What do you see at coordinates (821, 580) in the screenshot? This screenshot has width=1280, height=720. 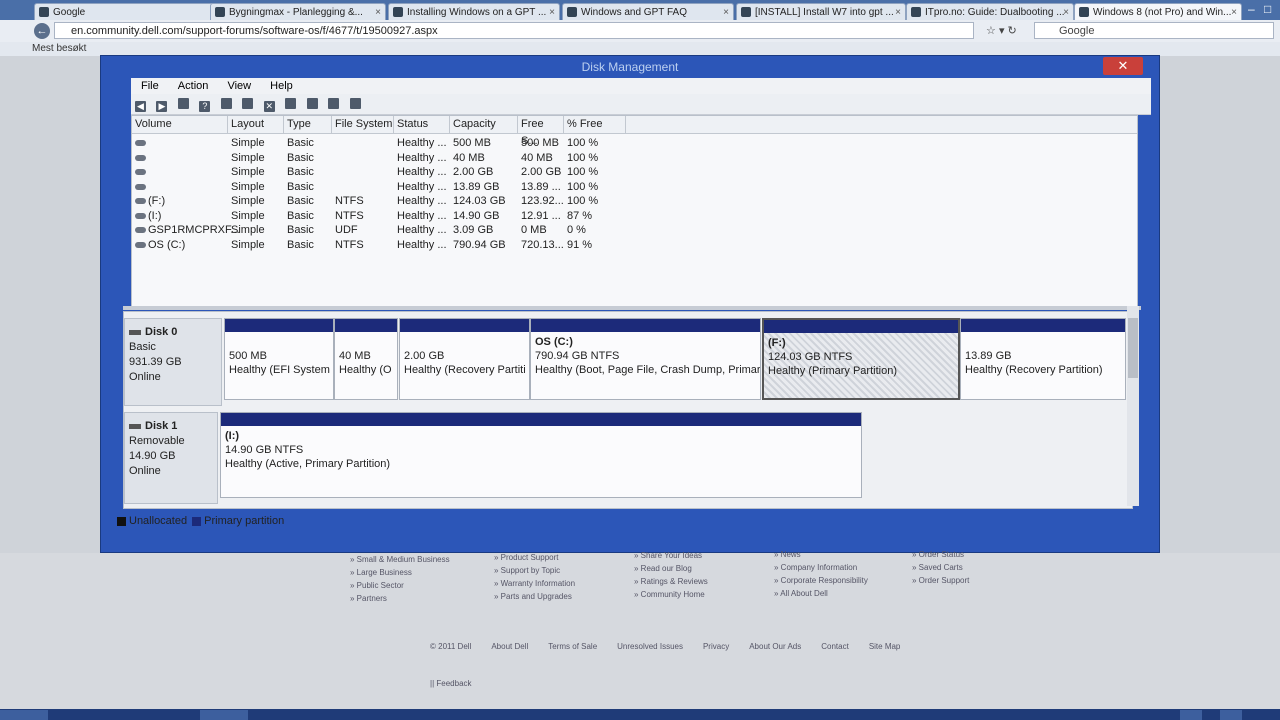 I see `footer-link: Corporate Responsibility` at bounding box center [821, 580].